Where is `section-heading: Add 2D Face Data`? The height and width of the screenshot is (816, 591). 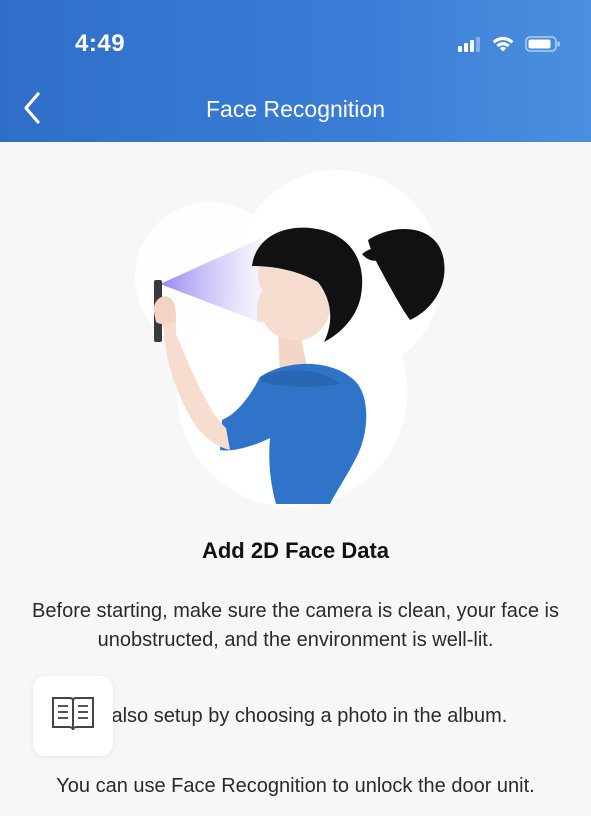 section-heading: Add 2D Face Data is located at coordinates (295, 550).